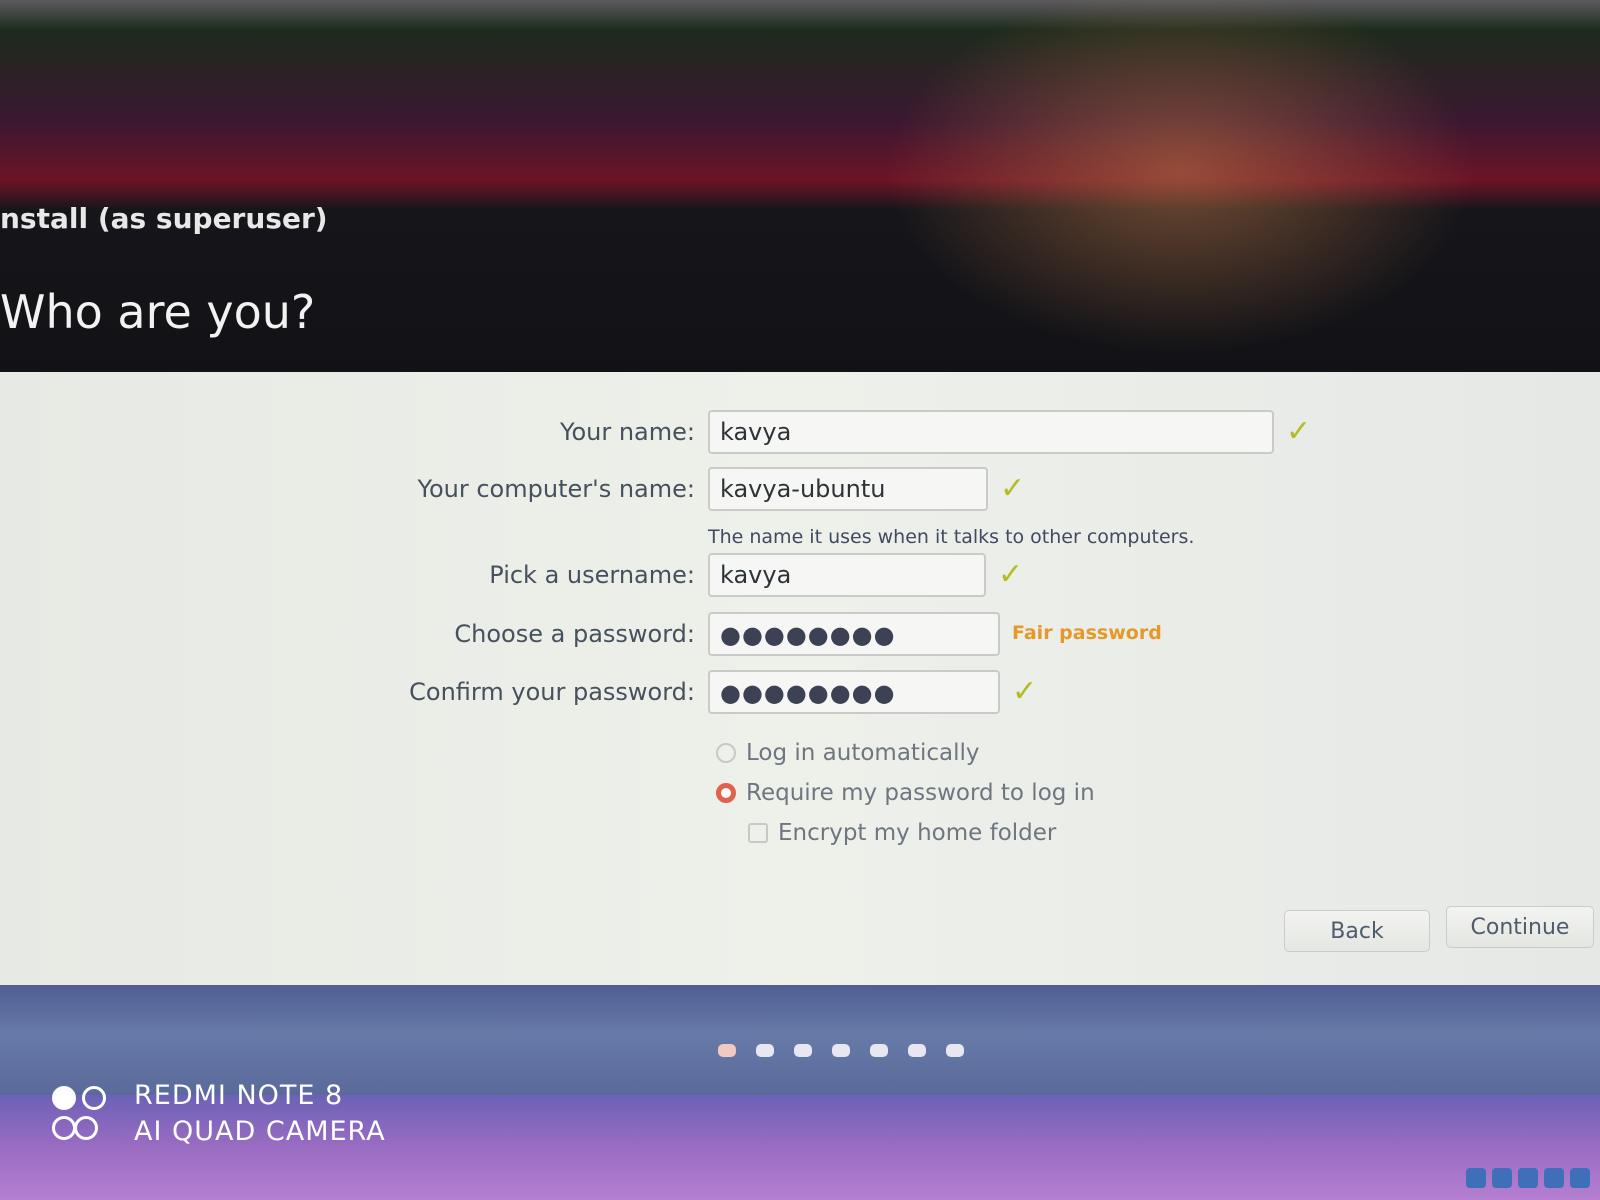  What do you see at coordinates (726, 793) in the screenshot?
I see `require-password-radio` at bounding box center [726, 793].